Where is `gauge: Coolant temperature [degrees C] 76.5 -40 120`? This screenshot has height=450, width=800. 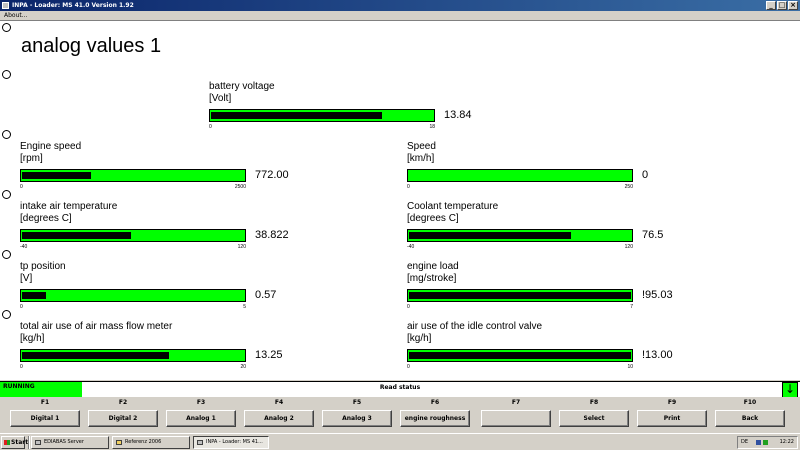 gauge: Coolant temperature [degrees C] 76.5 -40 120 is located at coordinates (557, 230).